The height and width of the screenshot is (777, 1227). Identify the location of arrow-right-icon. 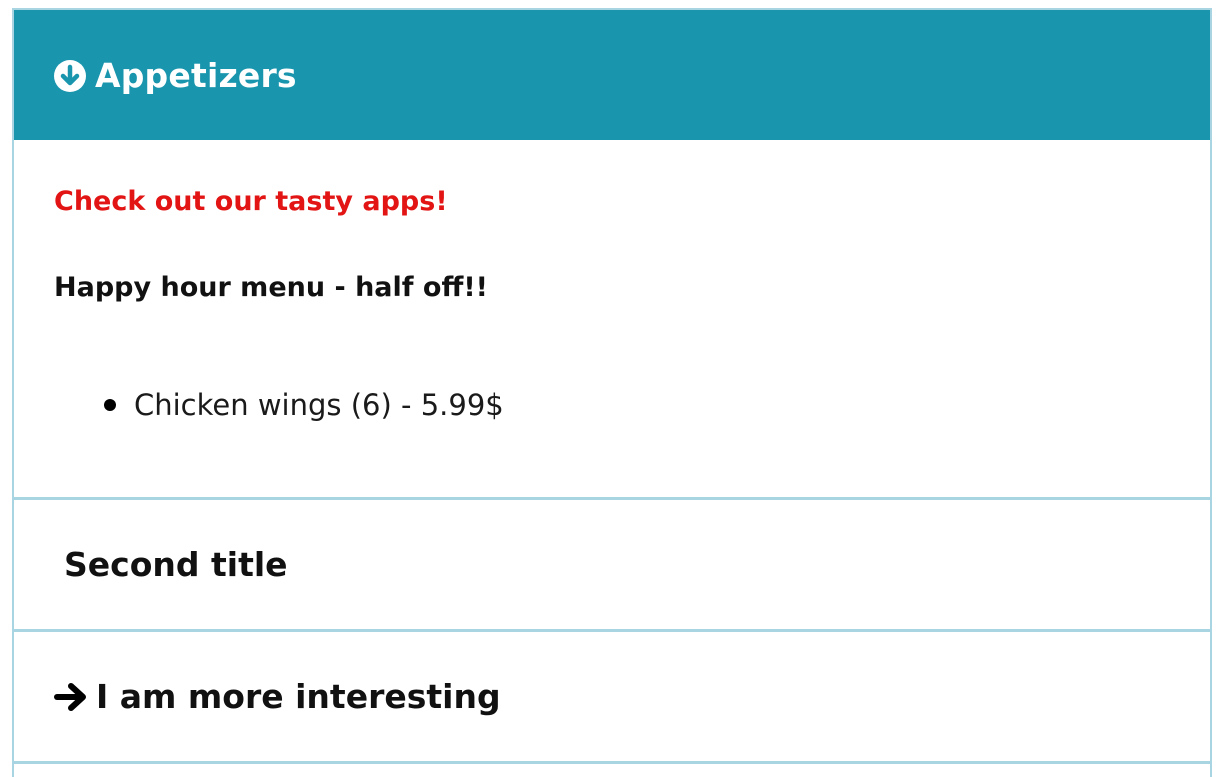
(70, 697).